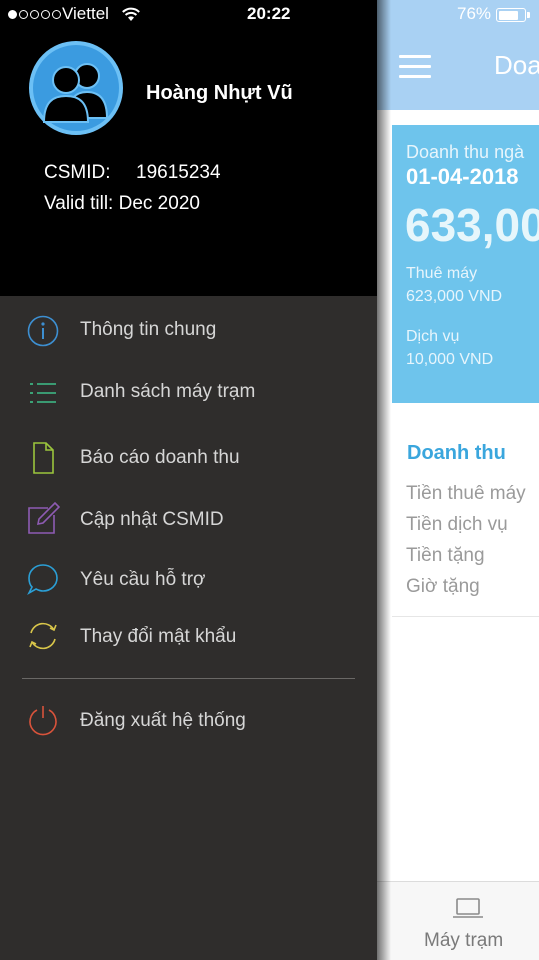 The image size is (539, 960). I want to click on menu-item-logout: Đăng xuất hệ thống, so click(188, 721).